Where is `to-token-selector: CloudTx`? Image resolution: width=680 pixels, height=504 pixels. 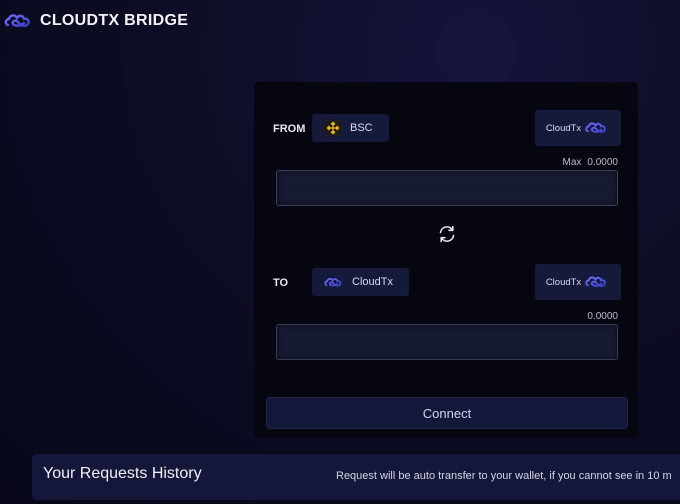
to-token-selector: CloudTx is located at coordinates (578, 282).